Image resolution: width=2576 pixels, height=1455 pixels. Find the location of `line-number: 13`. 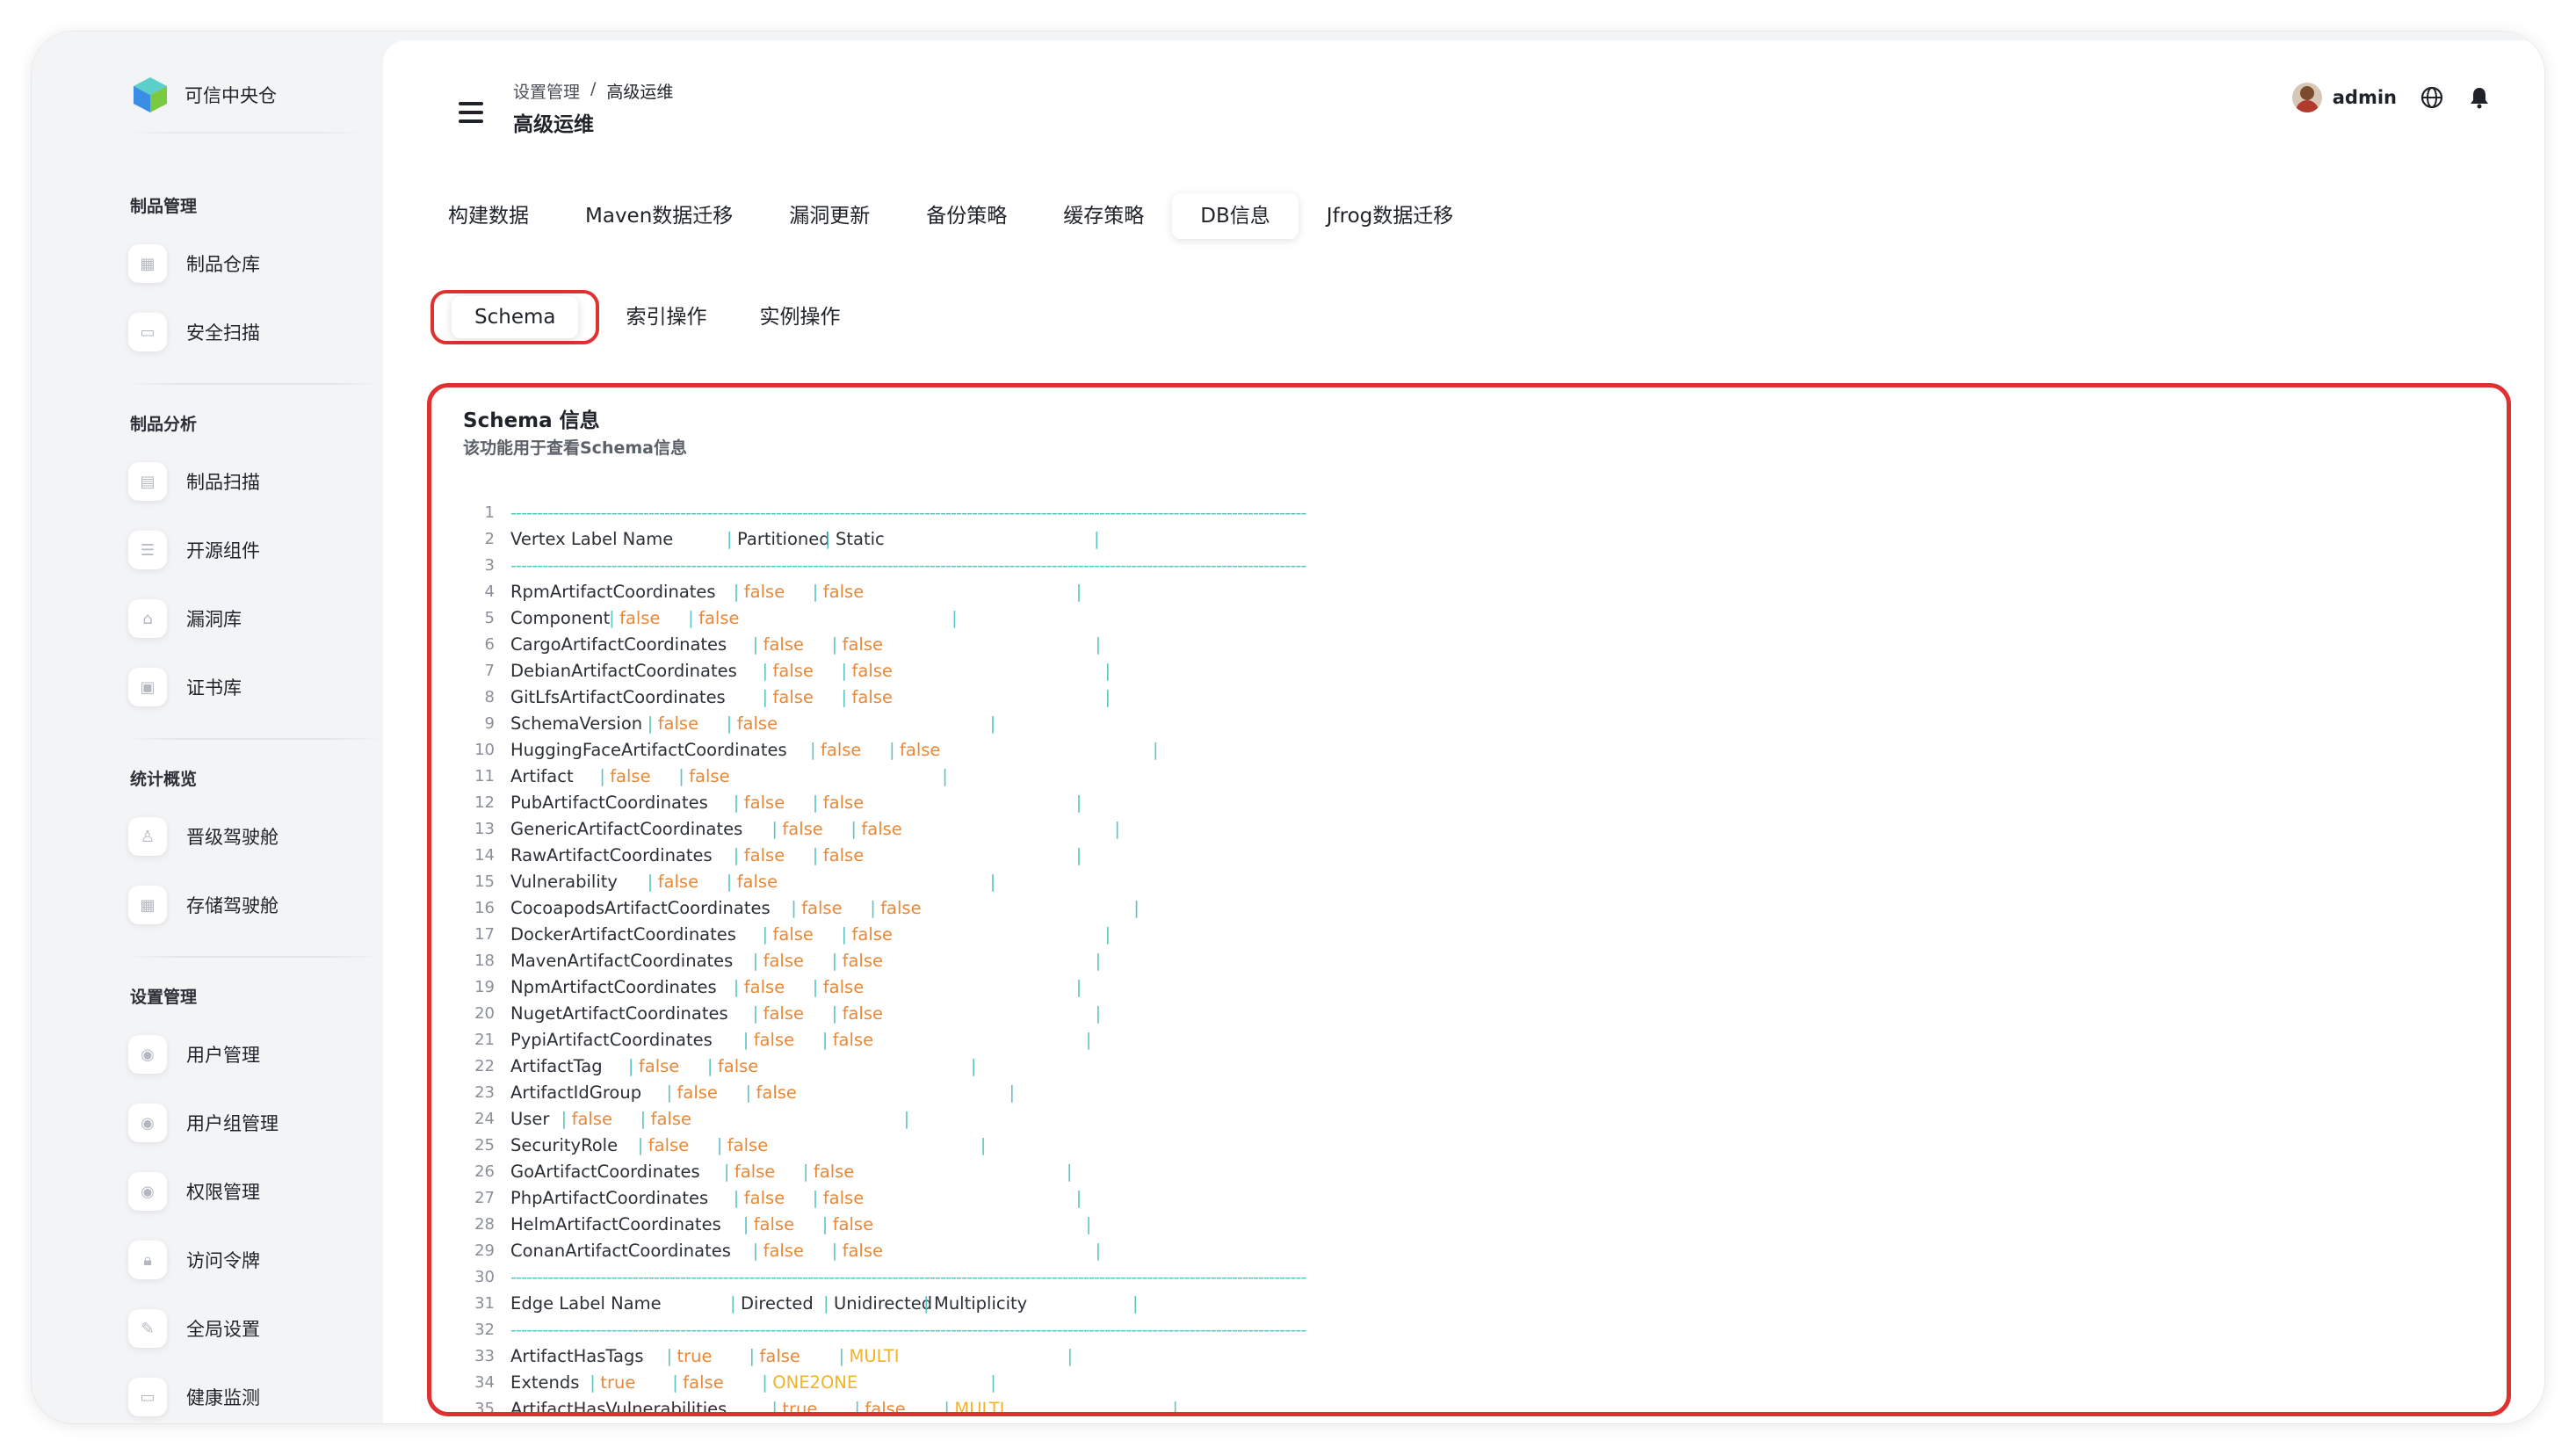

line-number: 13 is located at coordinates (484, 829).